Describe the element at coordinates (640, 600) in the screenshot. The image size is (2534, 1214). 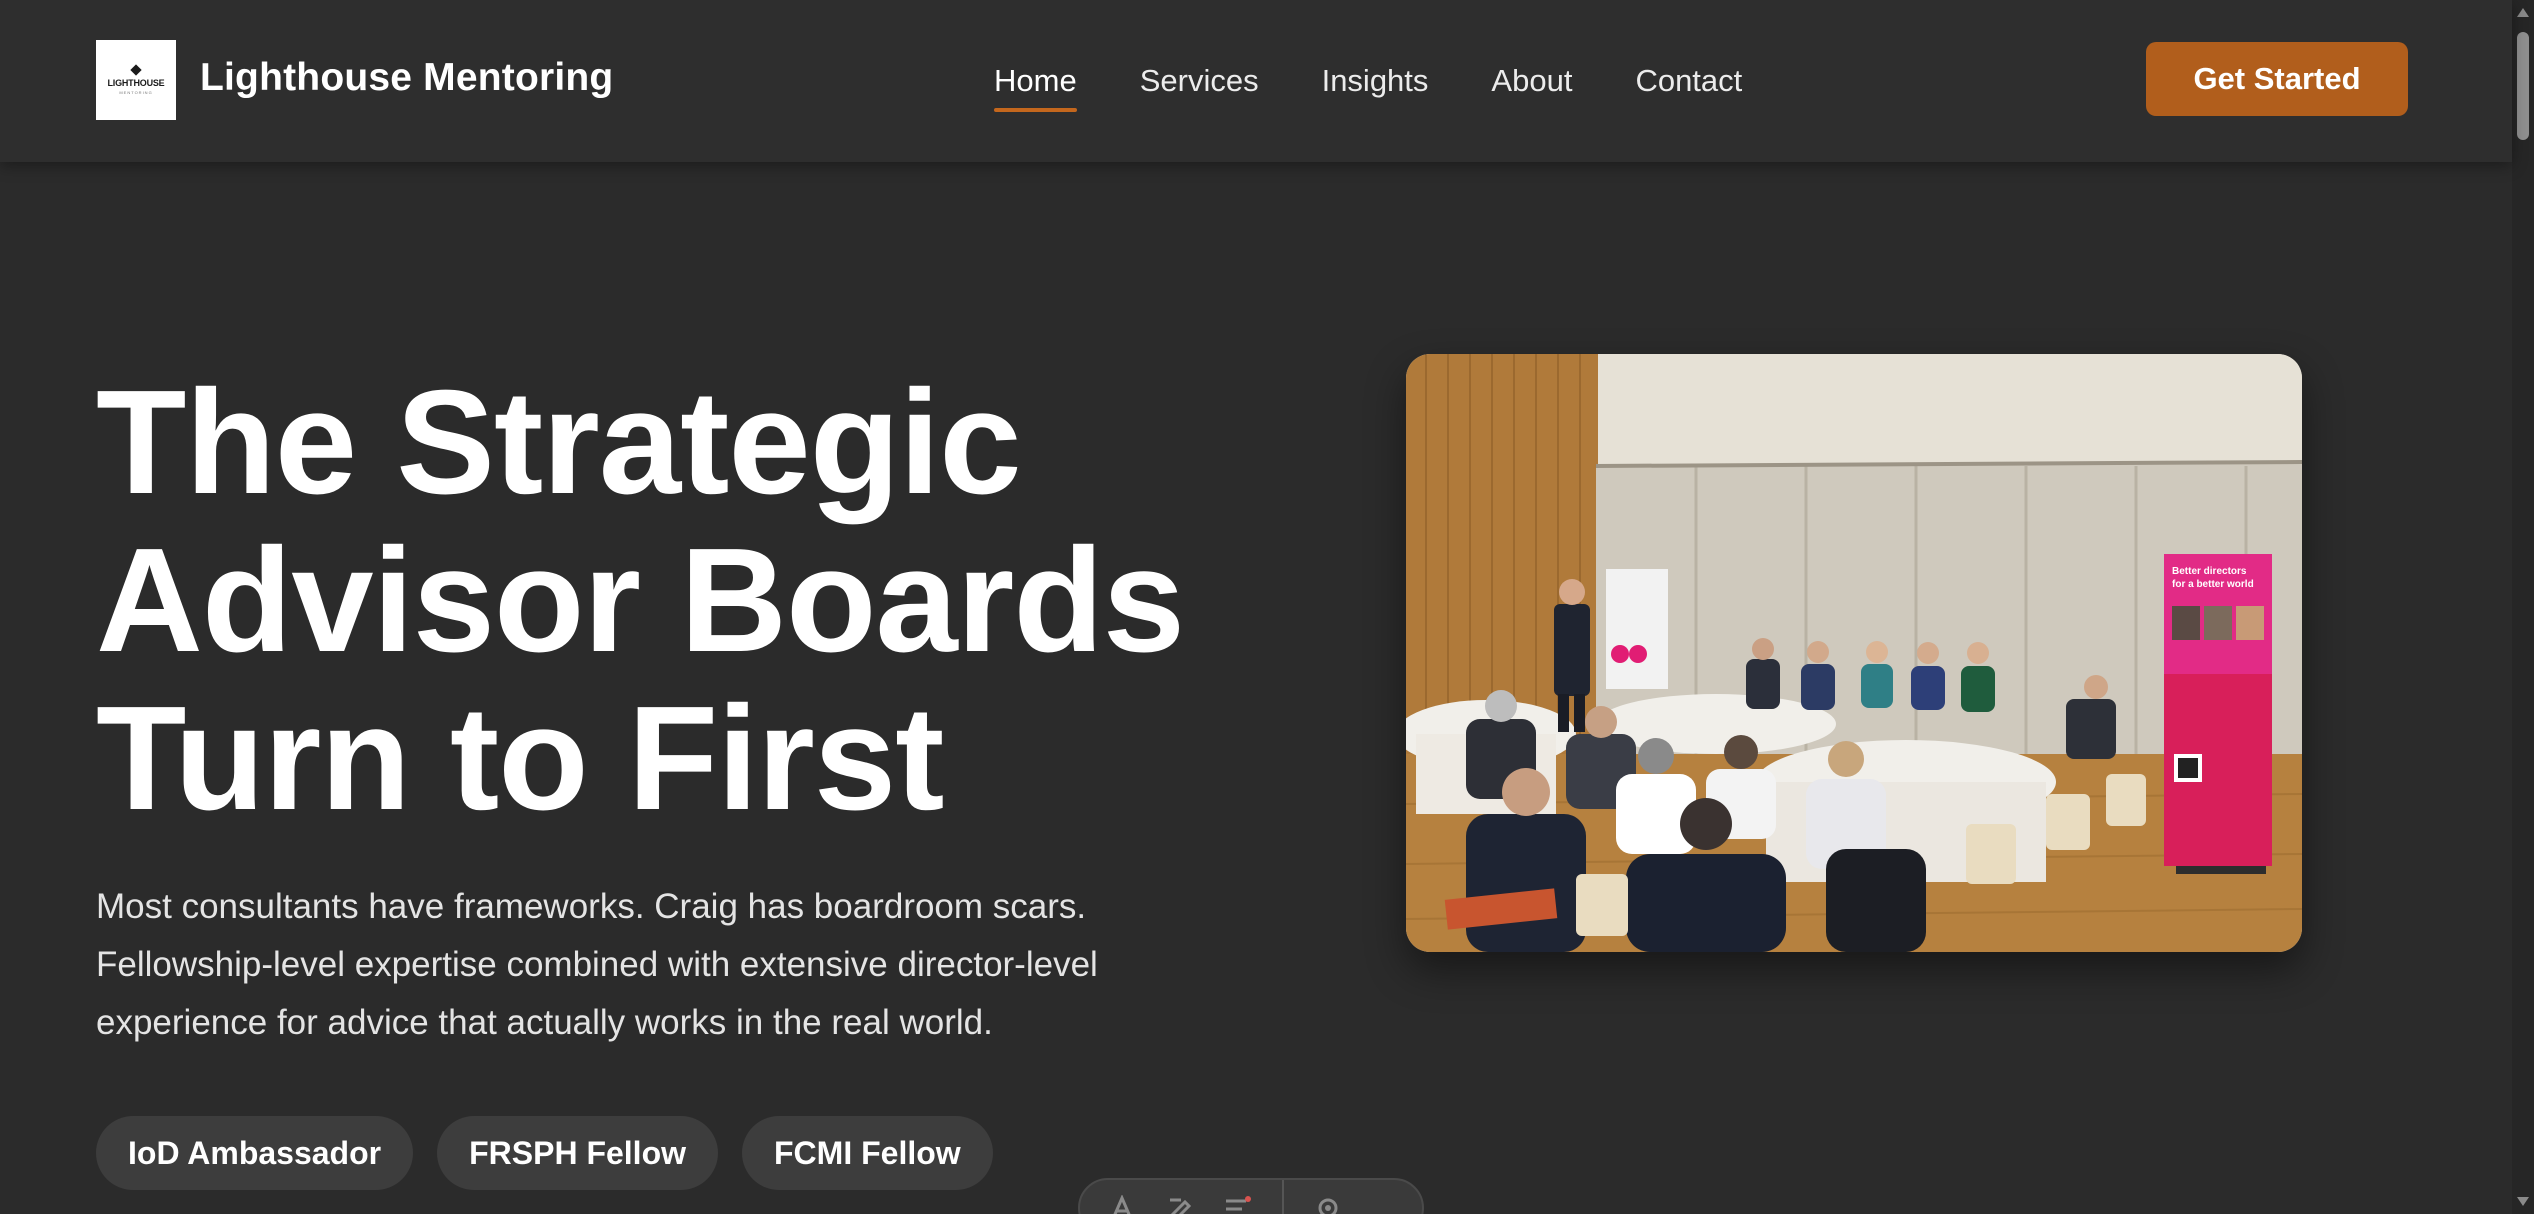
I see `hero-title-line: Advisor Boards` at that location.